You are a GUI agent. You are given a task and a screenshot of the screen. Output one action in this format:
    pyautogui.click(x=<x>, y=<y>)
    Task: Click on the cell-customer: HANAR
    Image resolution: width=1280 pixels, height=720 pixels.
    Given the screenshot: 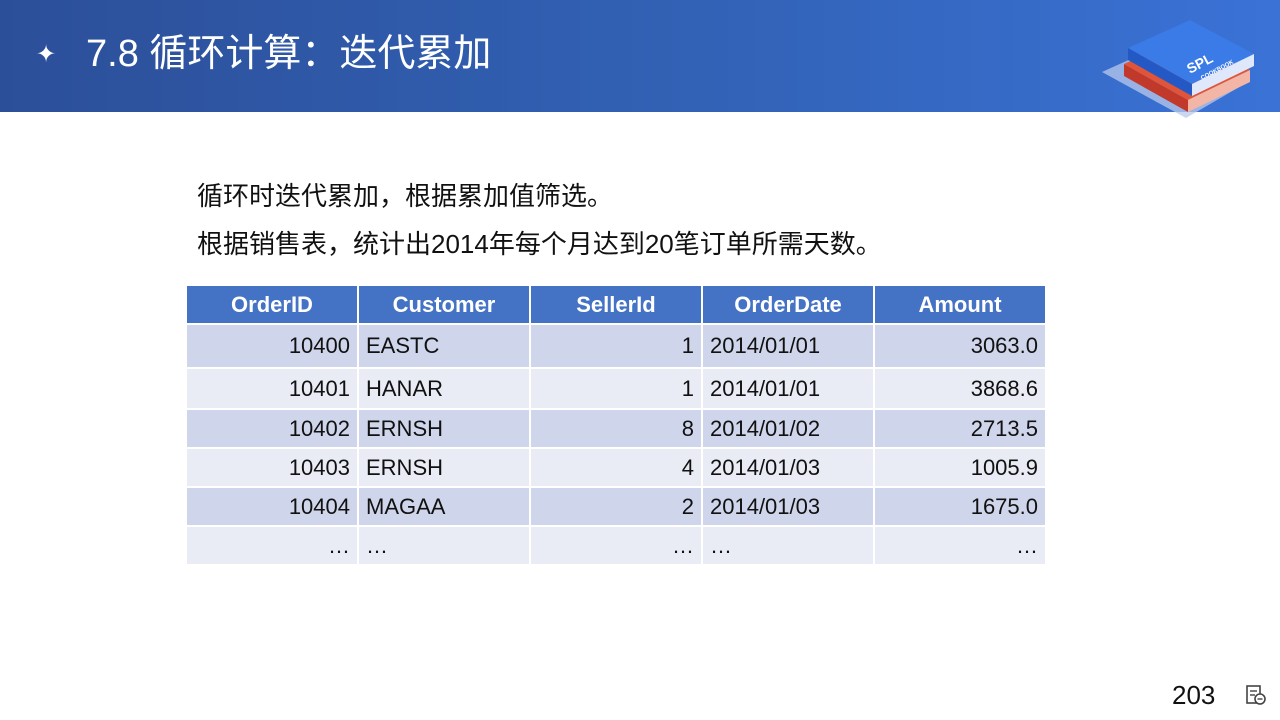 What is the action you would take?
    pyautogui.click(x=444, y=388)
    